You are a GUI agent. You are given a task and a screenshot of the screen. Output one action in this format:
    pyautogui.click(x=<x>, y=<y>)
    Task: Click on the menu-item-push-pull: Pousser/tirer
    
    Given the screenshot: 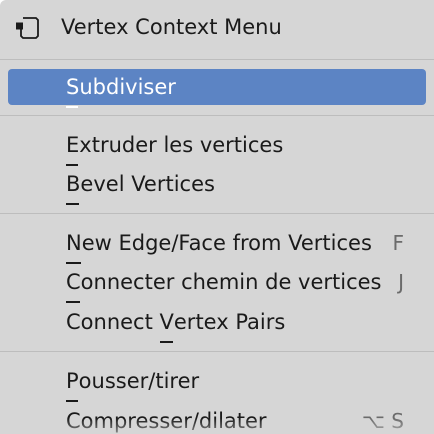 What is the action you would take?
    pyautogui.click(x=217, y=382)
    